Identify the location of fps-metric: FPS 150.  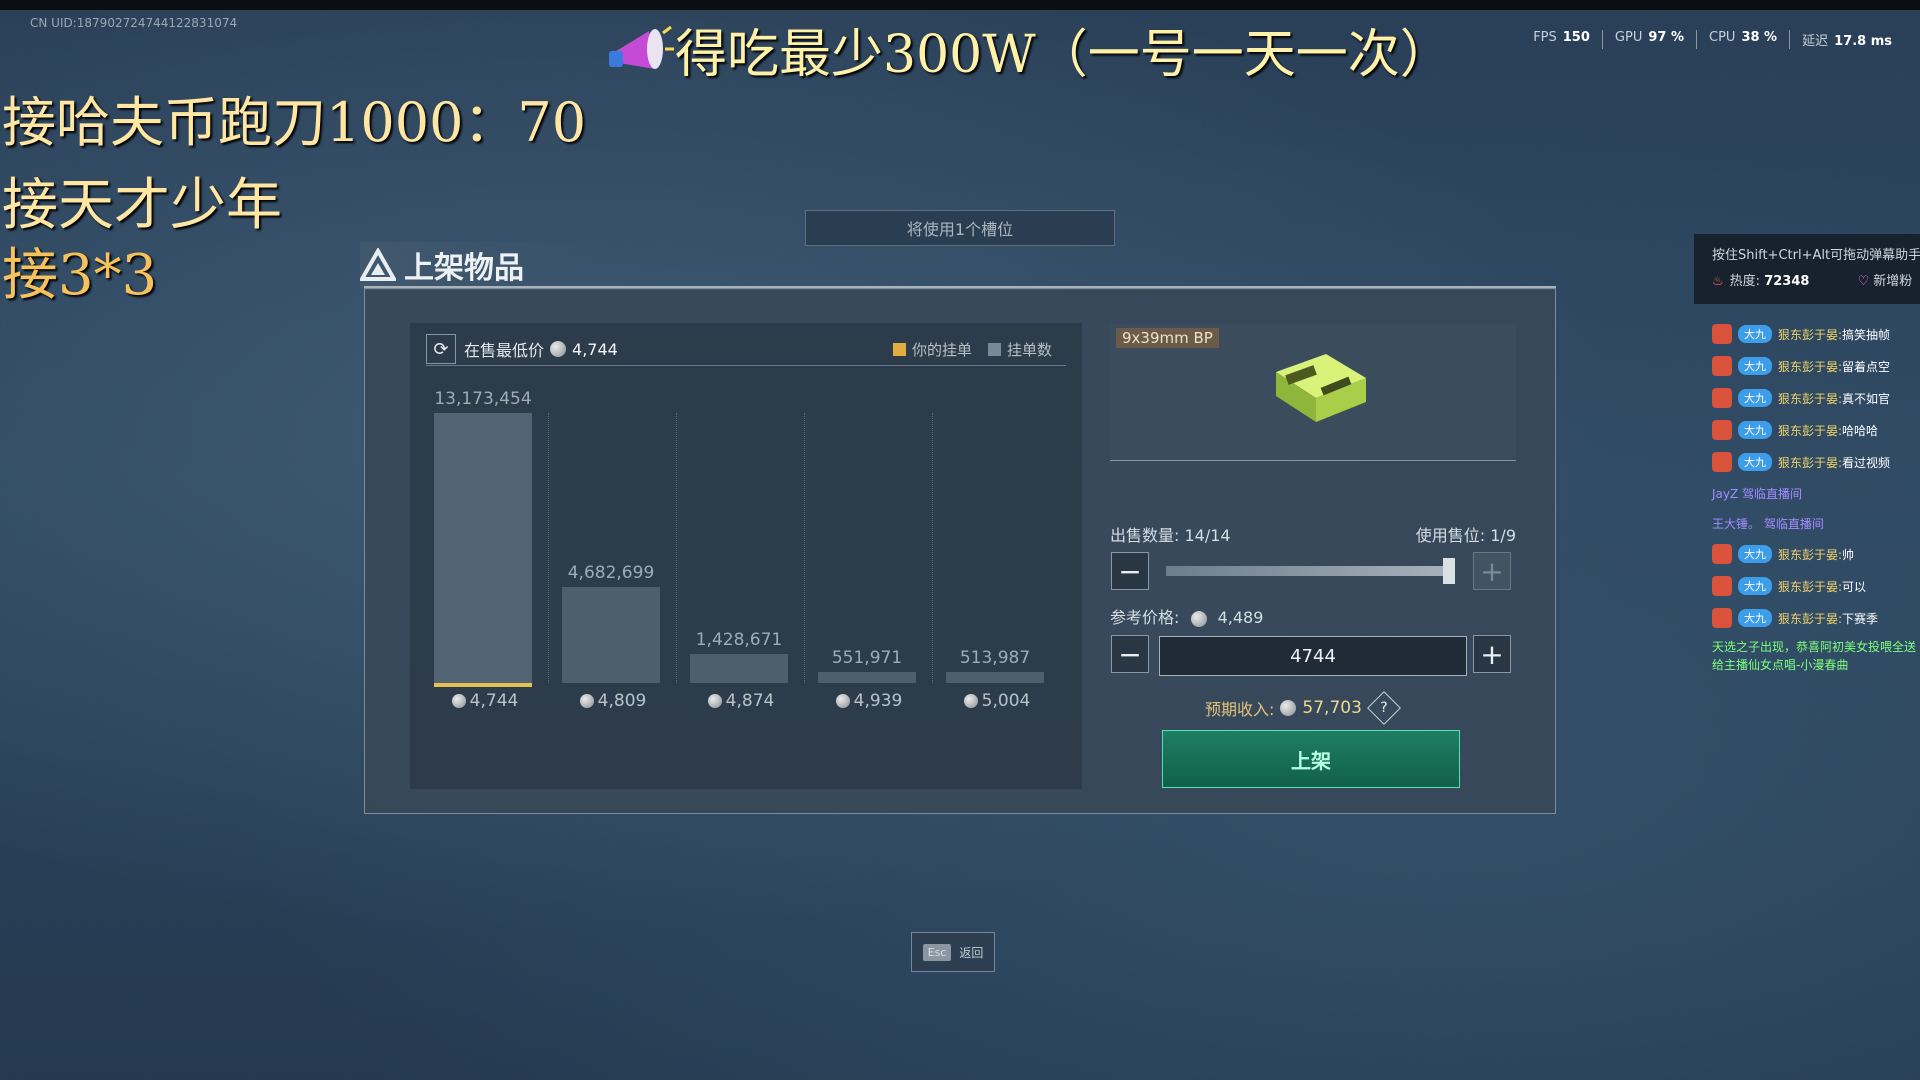
(1561, 39).